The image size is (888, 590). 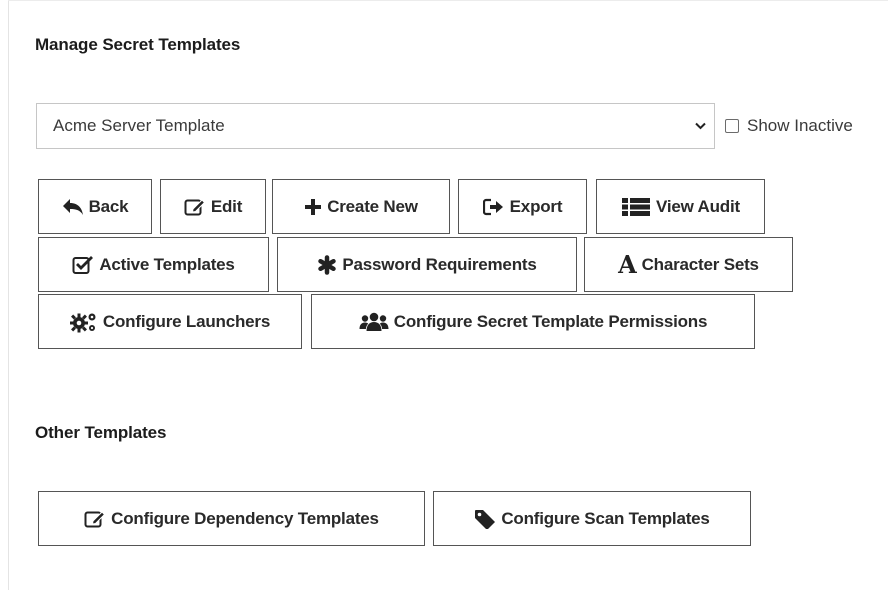 I want to click on show-inactive-checkbox, so click(x=732, y=126).